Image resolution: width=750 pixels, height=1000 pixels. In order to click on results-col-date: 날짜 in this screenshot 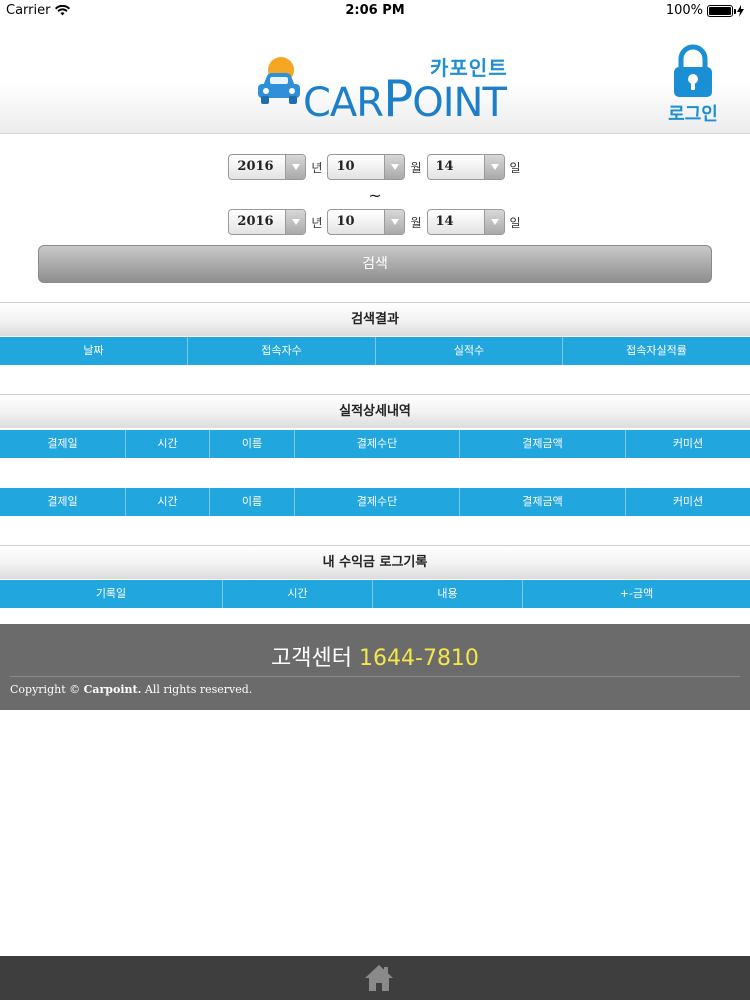, I will do `click(94, 351)`.